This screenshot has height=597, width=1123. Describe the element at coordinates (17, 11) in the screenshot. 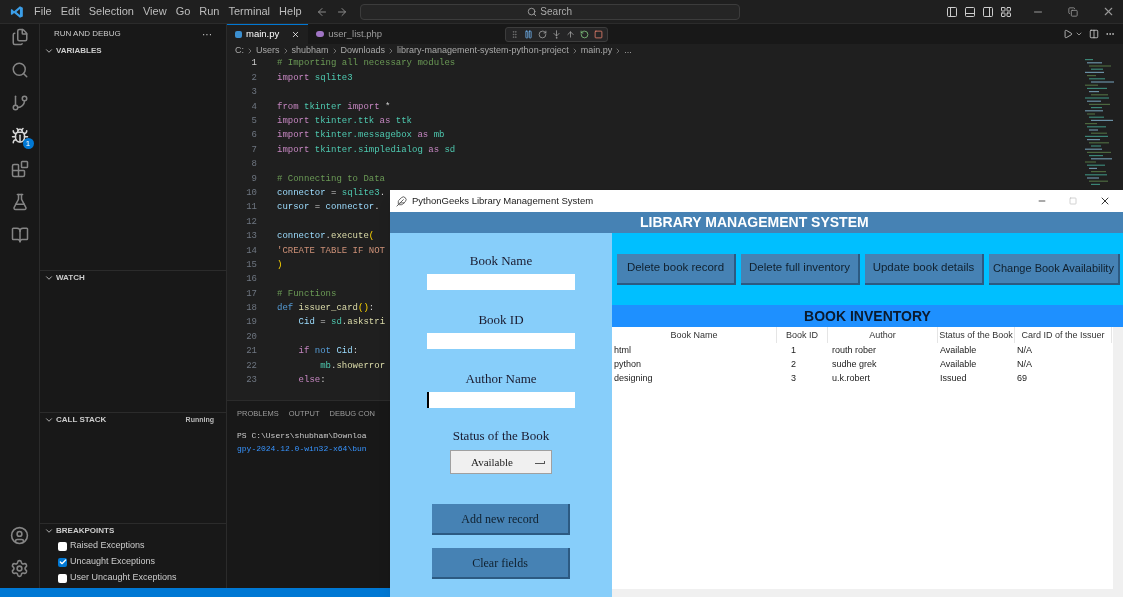

I see `app-logo-icon` at that location.